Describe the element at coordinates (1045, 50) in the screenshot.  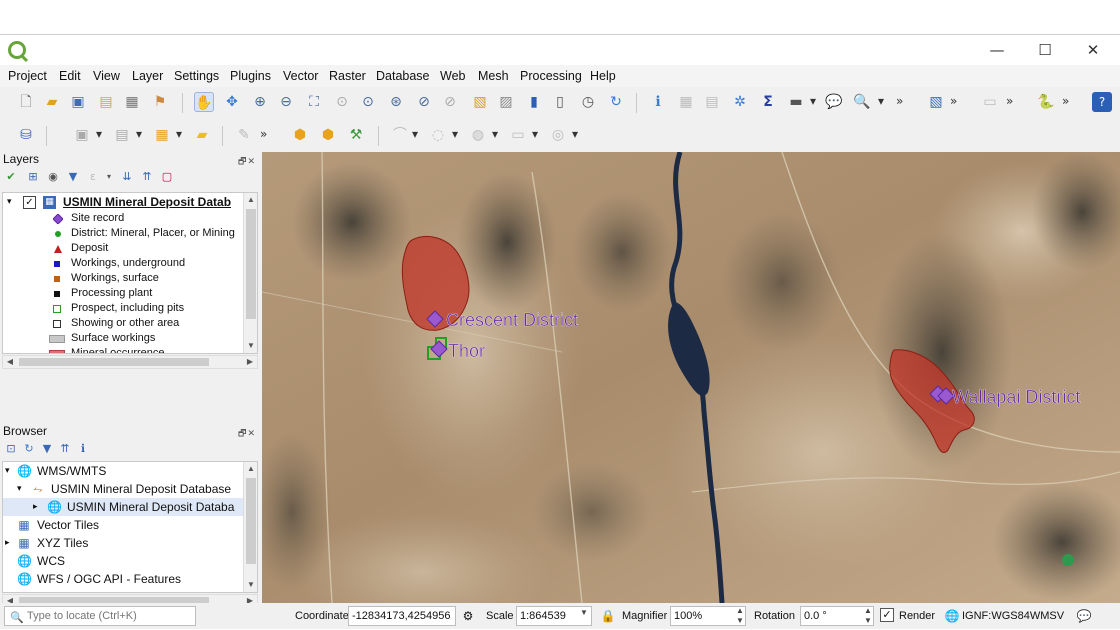
I see `maximize-button: ☐` at that location.